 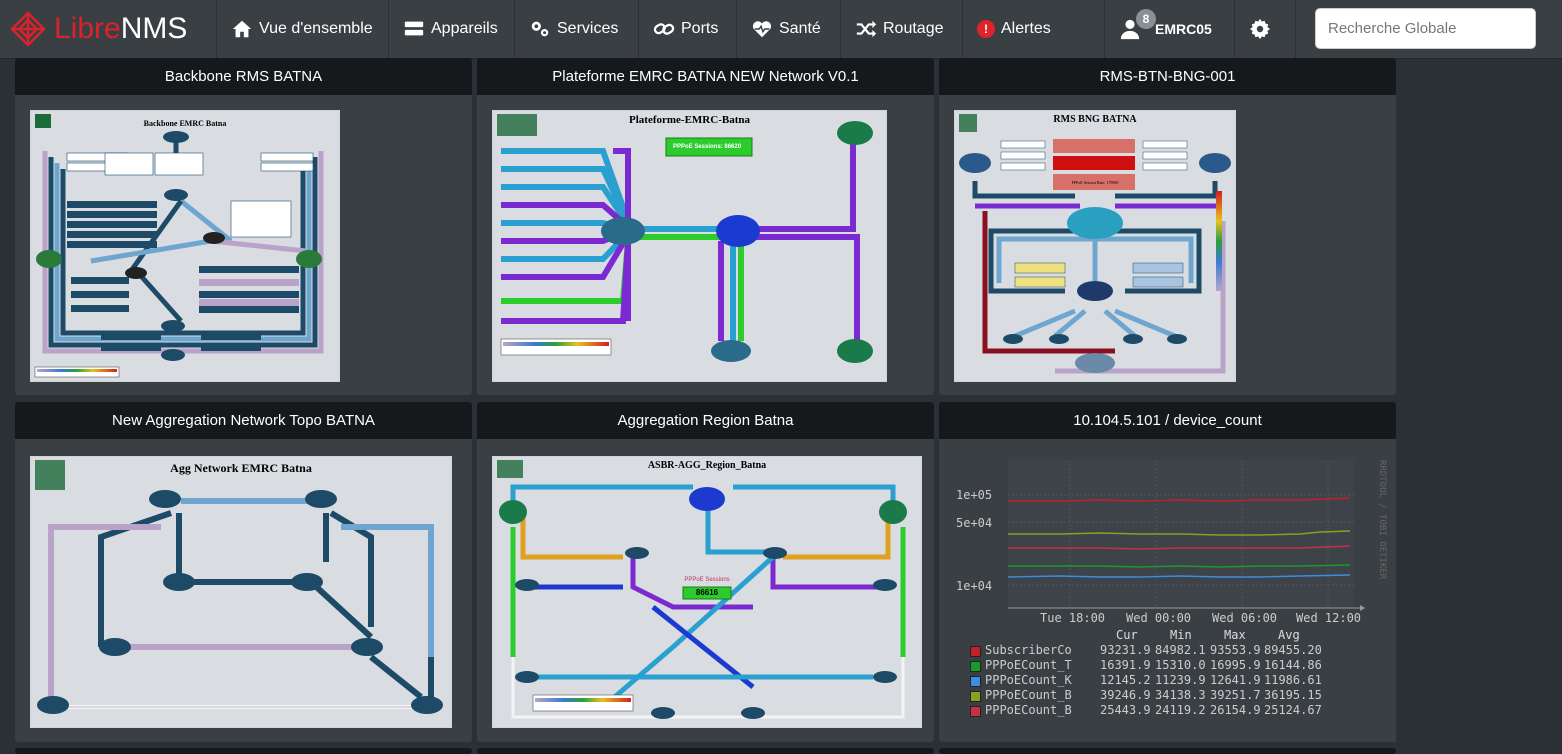 What do you see at coordinates (1180, 710) in the screenshot?
I see `legend-min-value: 24119.2` at bounding box center [1180, 710].